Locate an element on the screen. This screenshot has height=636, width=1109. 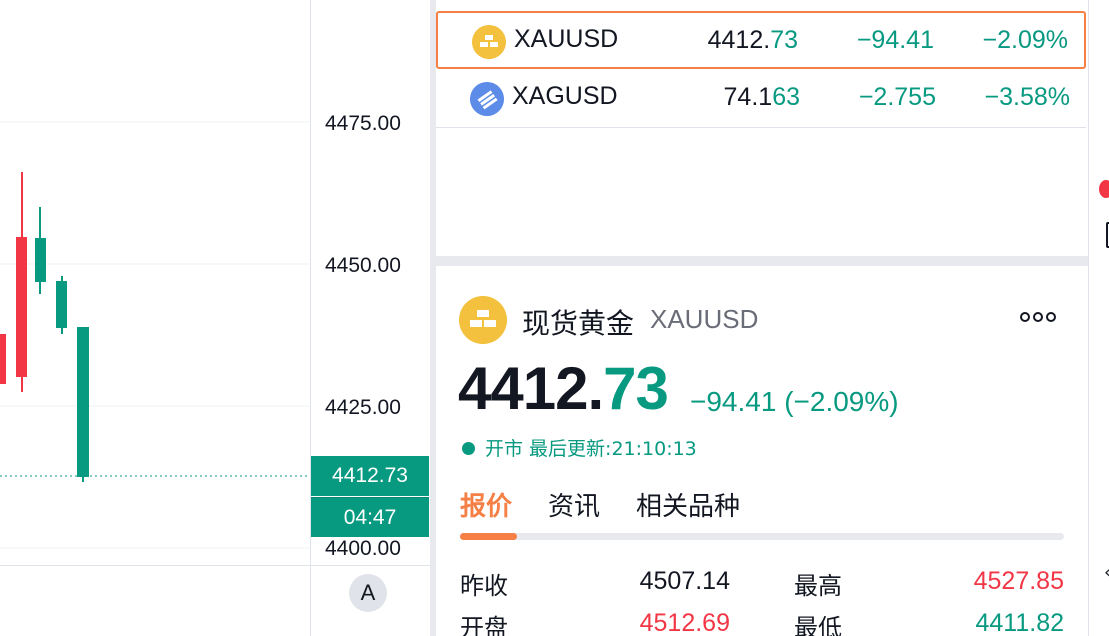
watchlist-change-percent: −3.58% is located at coordinates (1027, 97).